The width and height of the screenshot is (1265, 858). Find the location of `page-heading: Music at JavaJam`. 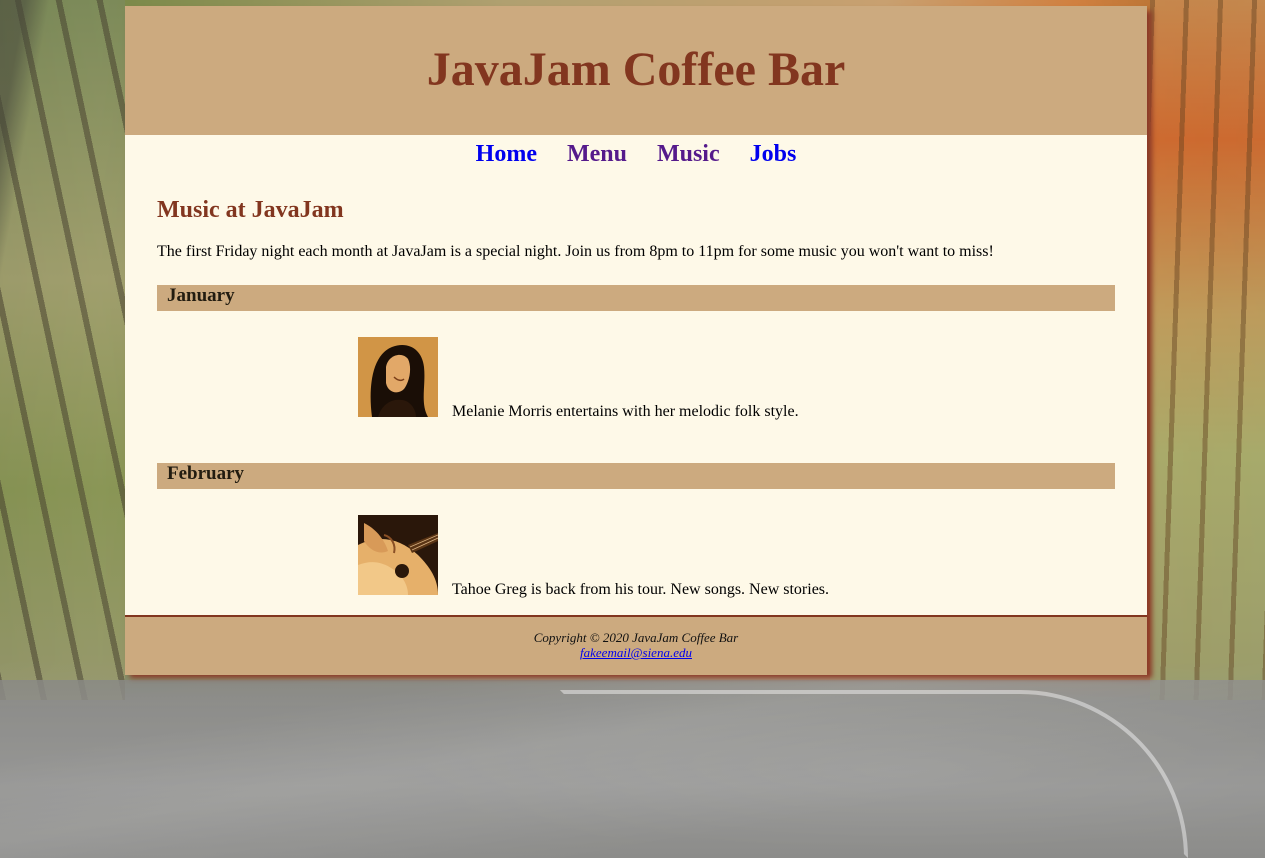

page-heading: Music at JavaJam is located at coordinates (250, 210).